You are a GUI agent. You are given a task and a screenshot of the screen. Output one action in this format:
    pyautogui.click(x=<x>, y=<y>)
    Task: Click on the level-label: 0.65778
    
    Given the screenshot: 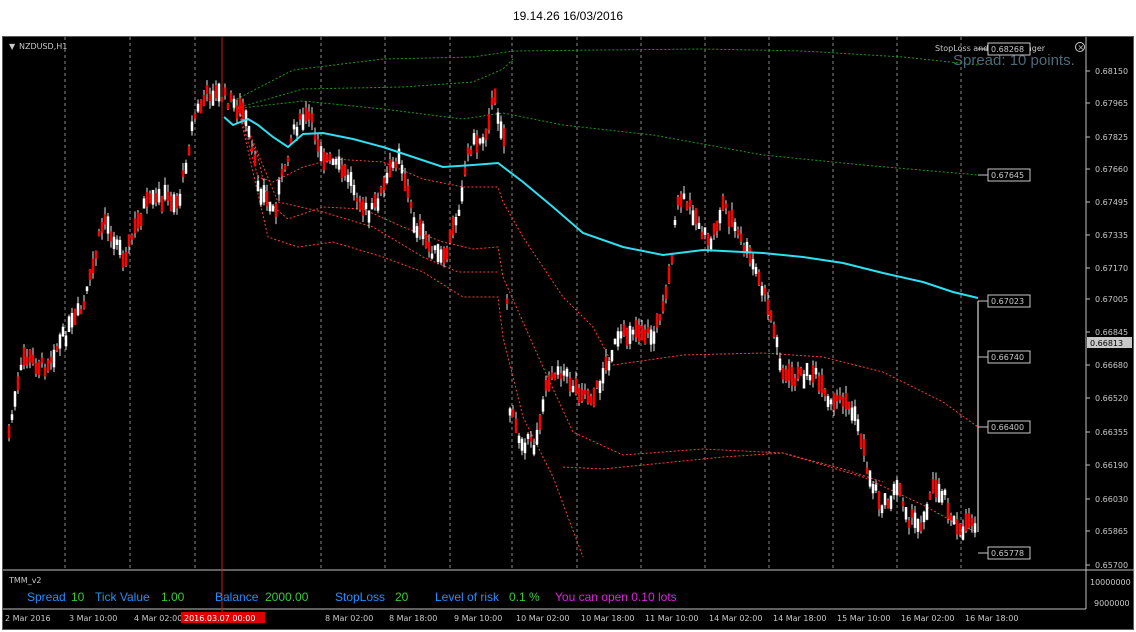 What is the action you would take?
    pyautogui.click(x=1007, y=553)
    